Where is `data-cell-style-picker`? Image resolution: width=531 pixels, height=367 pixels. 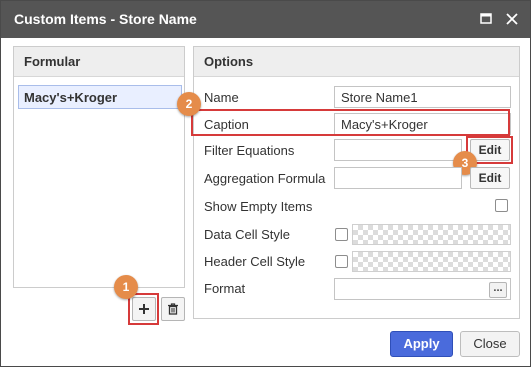
data-cell-style-picker is located at coordinates (431, 234).